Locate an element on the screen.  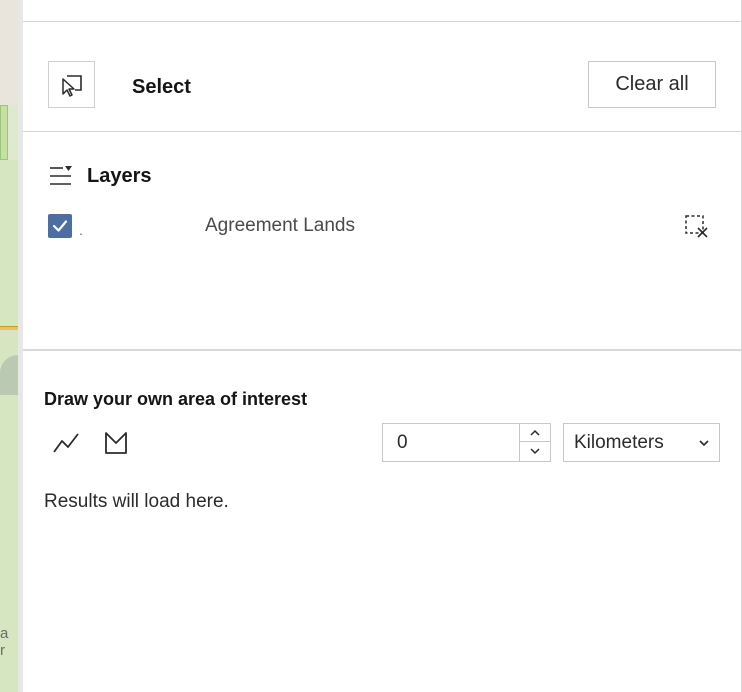
map-view: a r is located at coordinates (9, 346).